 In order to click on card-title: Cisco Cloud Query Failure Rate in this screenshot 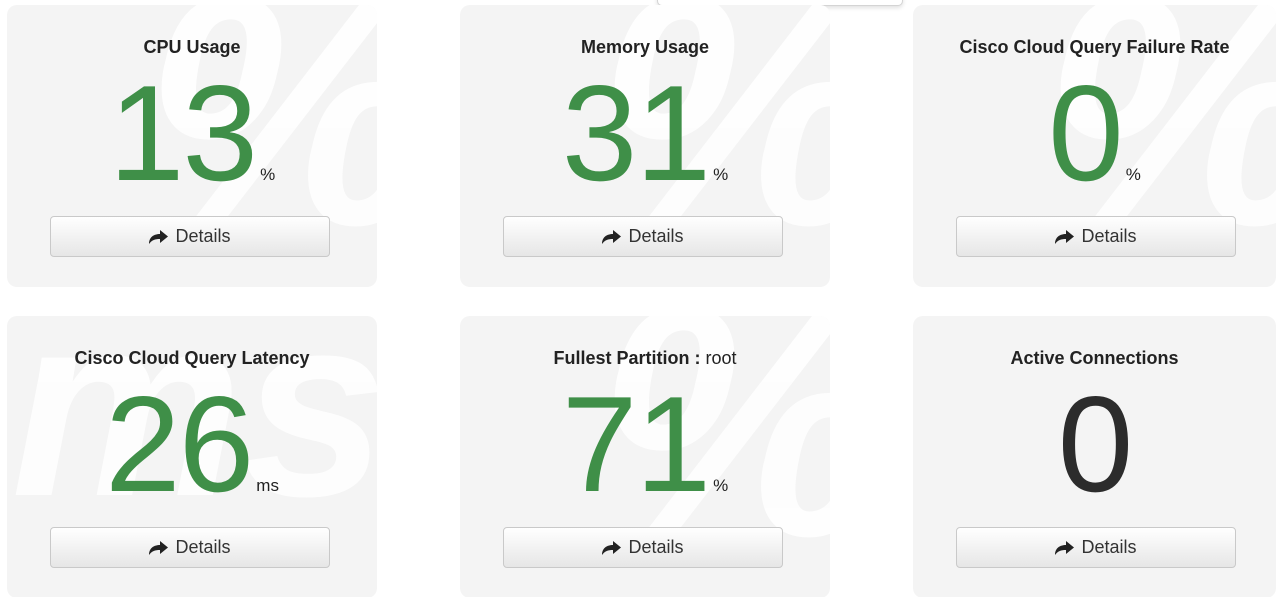, I will do `click(1094, 47)`.